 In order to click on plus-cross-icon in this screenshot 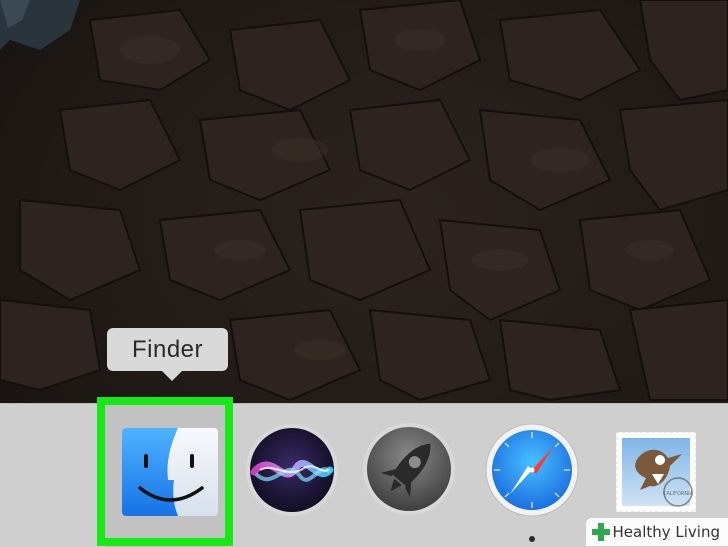, I will do `click(601, 532)`.